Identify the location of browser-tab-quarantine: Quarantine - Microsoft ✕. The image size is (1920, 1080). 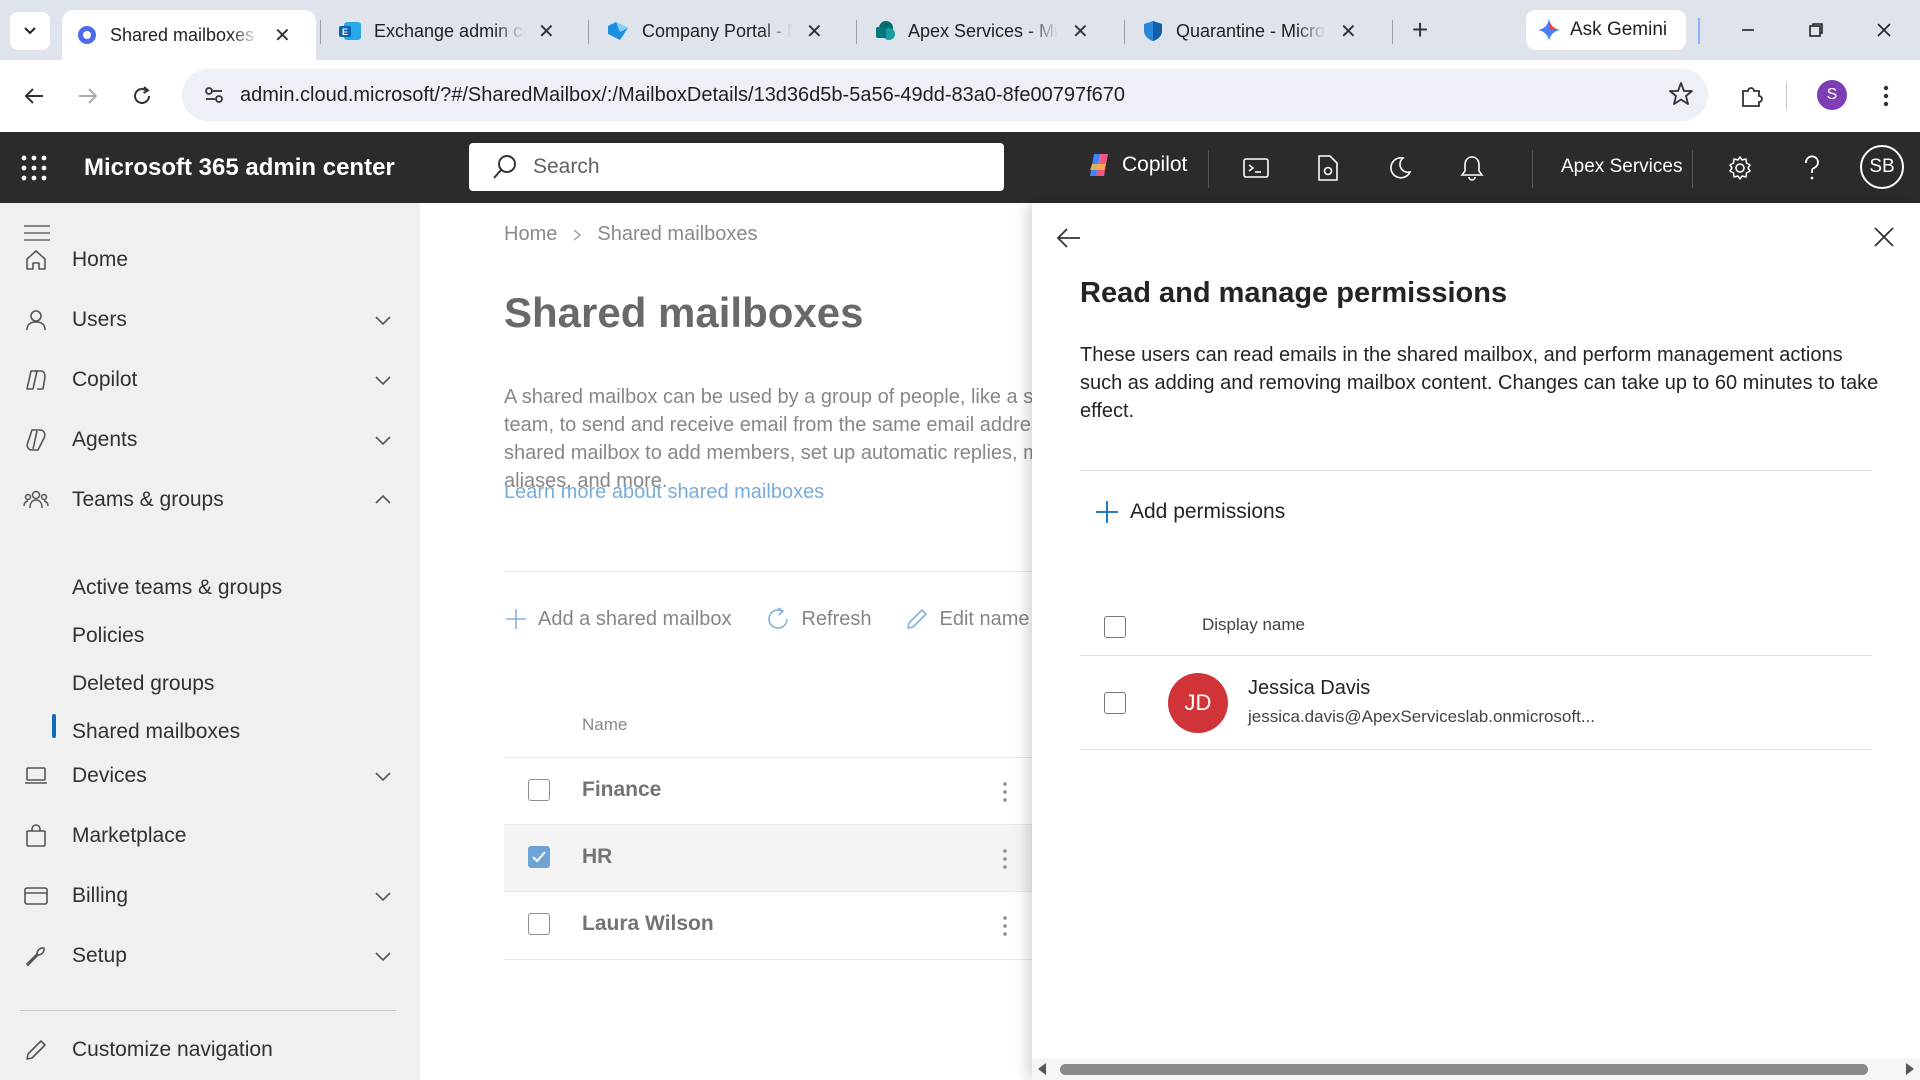
(1255, 31).